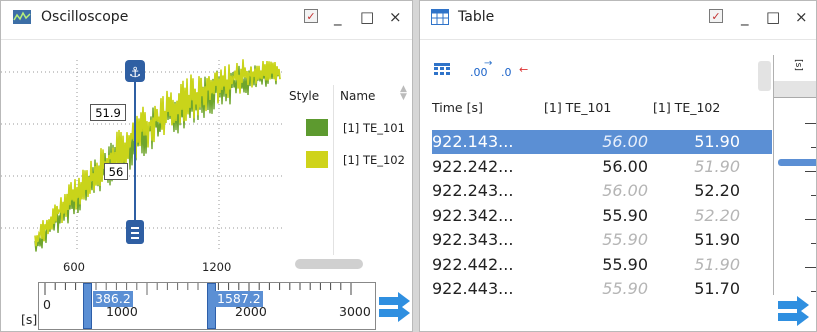 The width and height of the screenshot is (817, 332). Describe the element at coordinates (217, 267) in the screenshot. I see `x-tick-1200: 1200` at that location.